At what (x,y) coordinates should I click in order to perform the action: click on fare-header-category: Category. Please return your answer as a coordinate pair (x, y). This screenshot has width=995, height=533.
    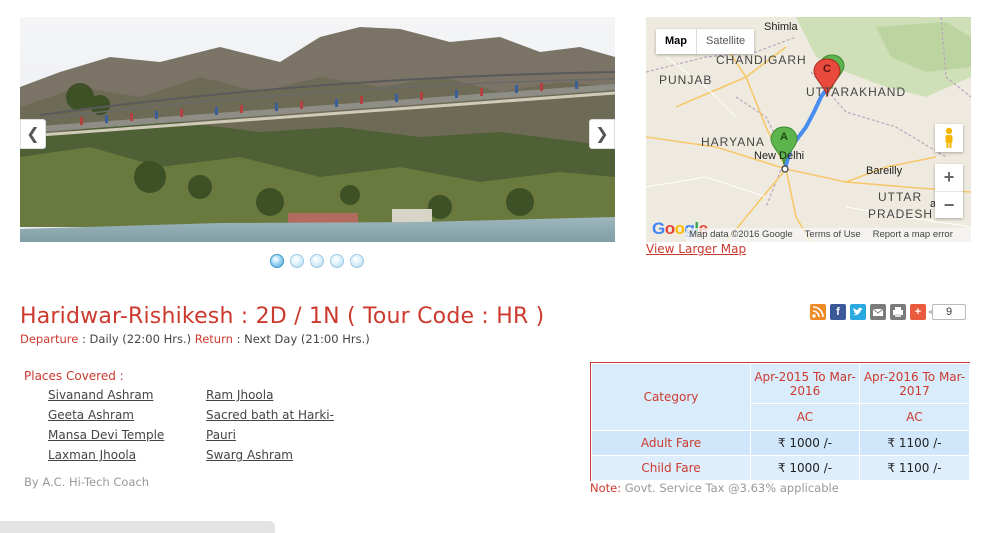
    Looking at the image, I should click on (671, 397).